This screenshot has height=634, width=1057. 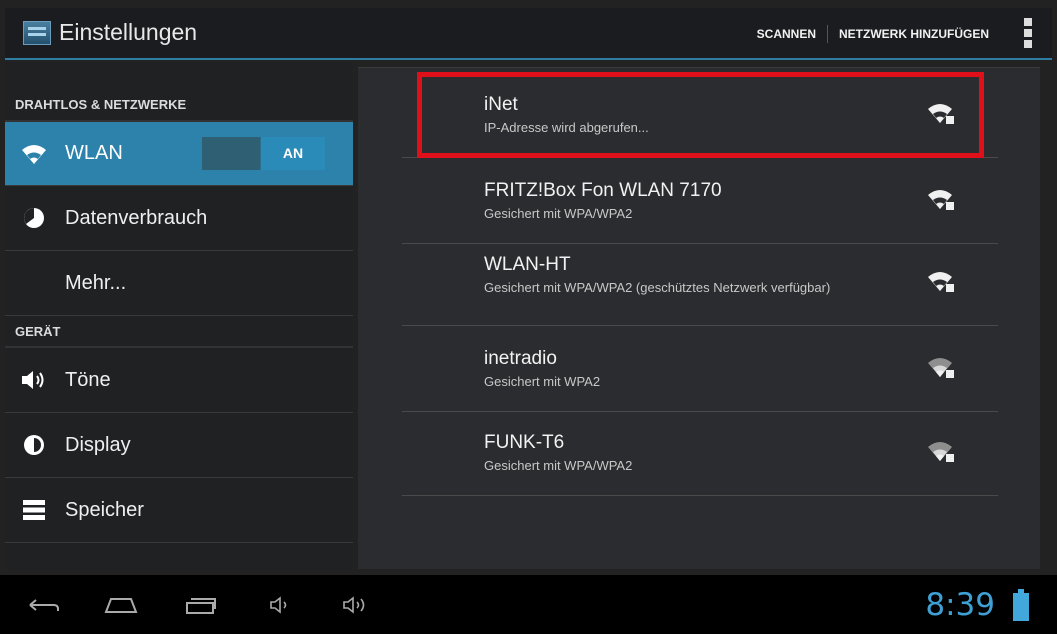 I want to click on add-network-button: NETZWERK HINZUFÜGEN, so click(x=913, y=34).